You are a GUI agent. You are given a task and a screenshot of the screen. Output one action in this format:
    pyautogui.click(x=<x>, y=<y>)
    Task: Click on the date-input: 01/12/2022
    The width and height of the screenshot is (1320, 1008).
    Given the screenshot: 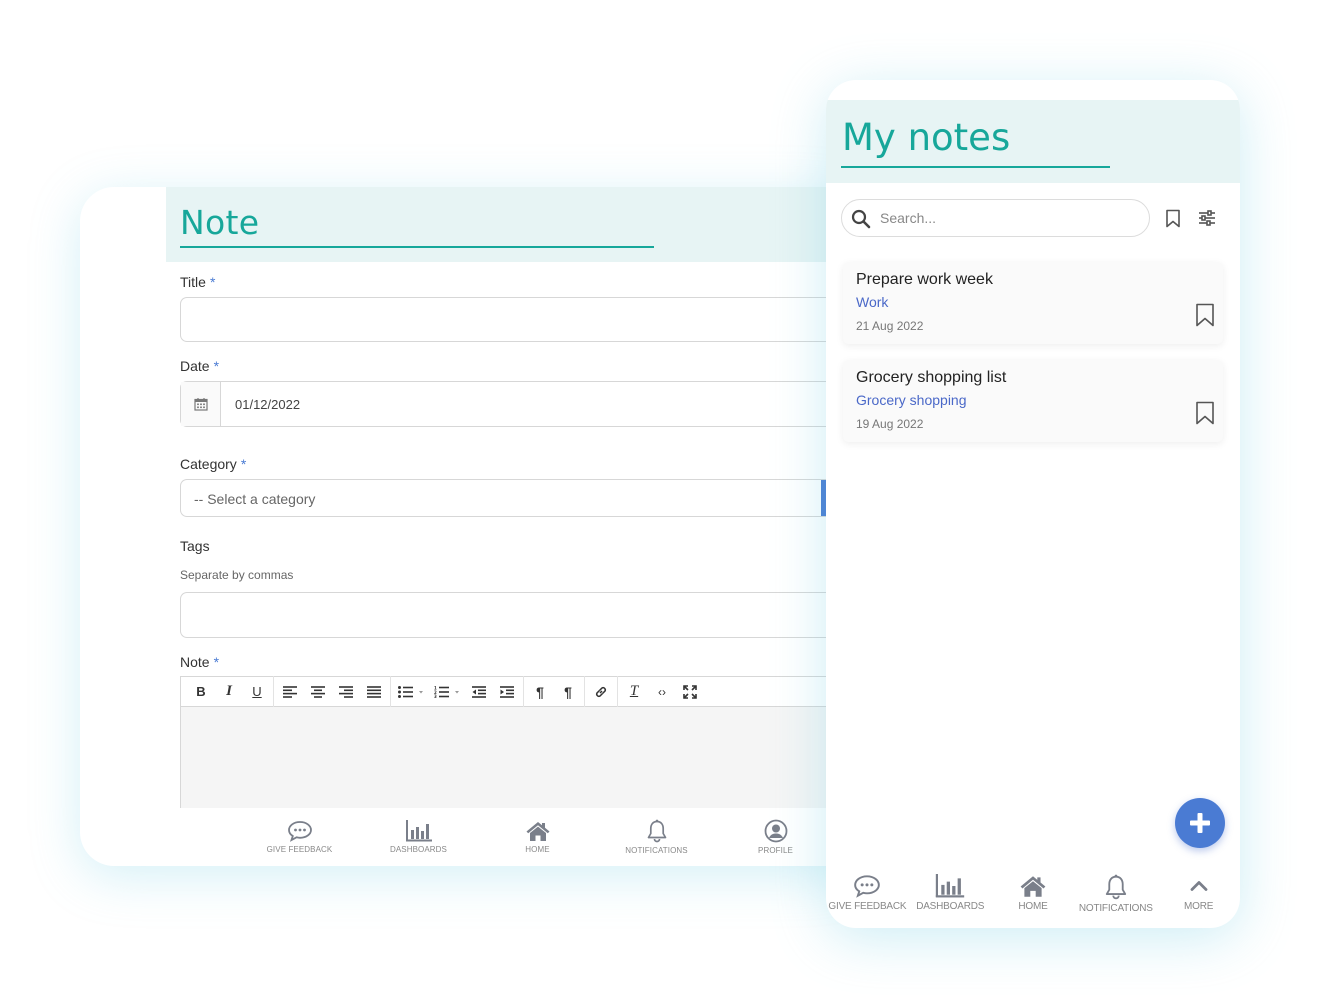 What is the action you would take?
    pyautogui.click(x=520, y=404)
    